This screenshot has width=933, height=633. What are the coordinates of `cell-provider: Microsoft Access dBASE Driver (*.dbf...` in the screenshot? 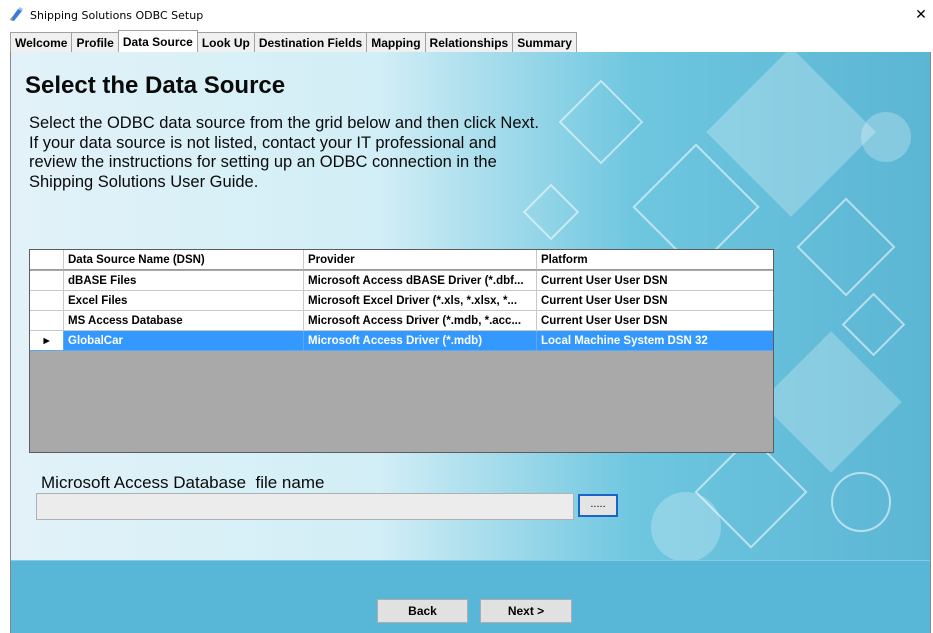 It's located at (420, 281).